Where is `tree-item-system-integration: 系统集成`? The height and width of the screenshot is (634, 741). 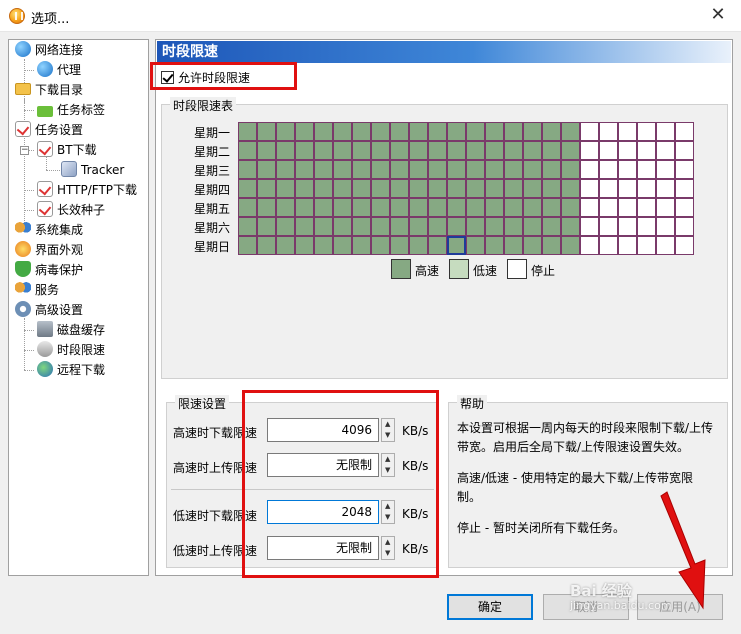
tree-item-system-integration: 系统集成 is located at coordinates (49, 230).